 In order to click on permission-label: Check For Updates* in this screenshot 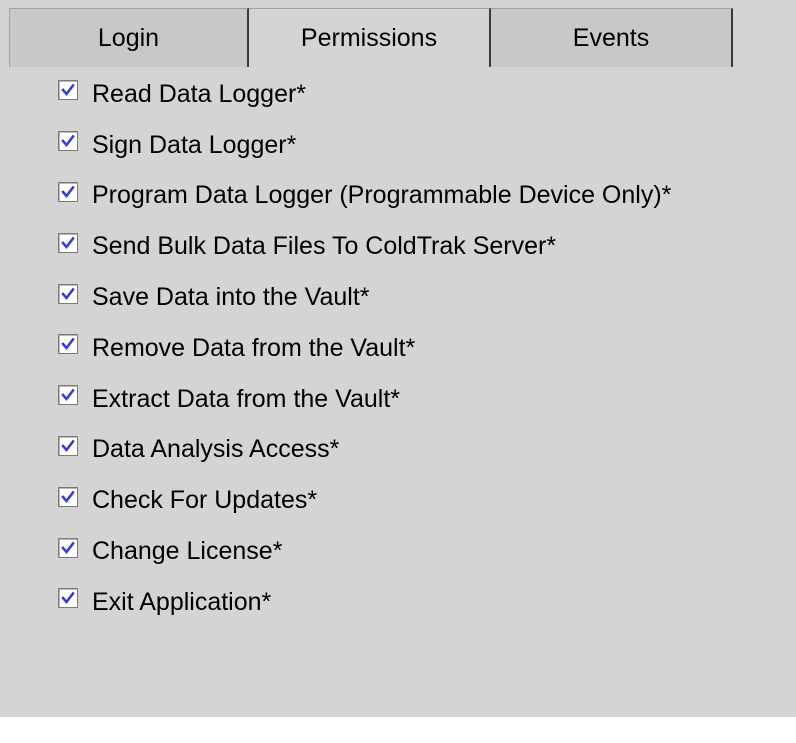, I will do `click(205, 500)`.